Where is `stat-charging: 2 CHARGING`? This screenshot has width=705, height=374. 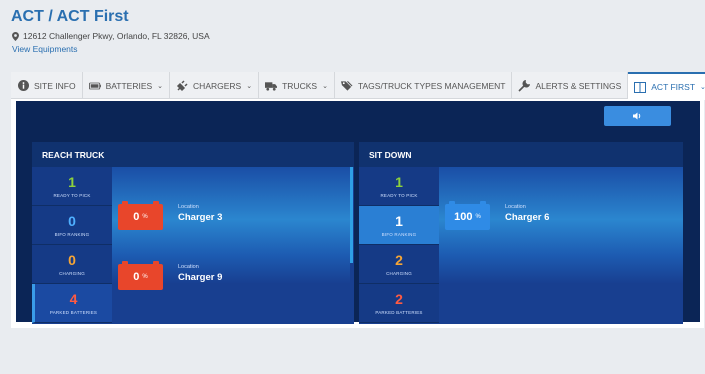
stat-charging: 2 CHARGING is located at coordinates (399, 264).